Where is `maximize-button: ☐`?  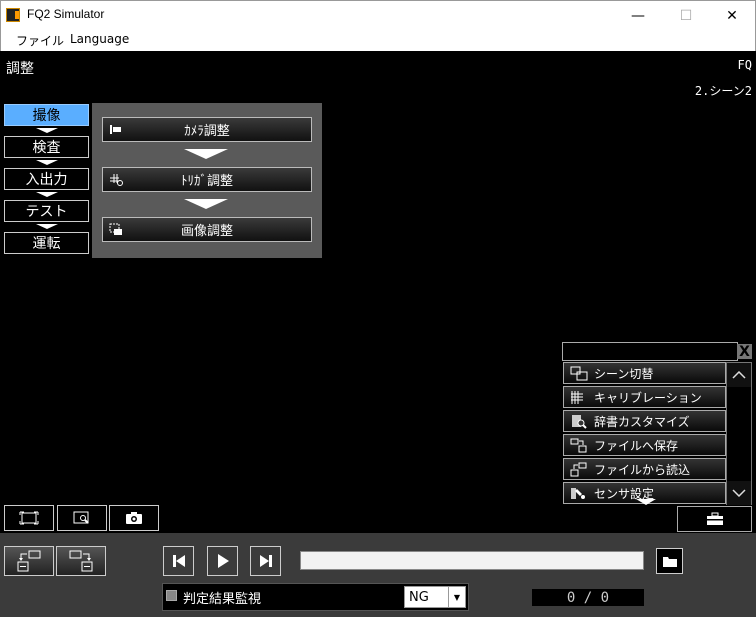 maximize-button: ☐ is located at coordinates (686, 15).